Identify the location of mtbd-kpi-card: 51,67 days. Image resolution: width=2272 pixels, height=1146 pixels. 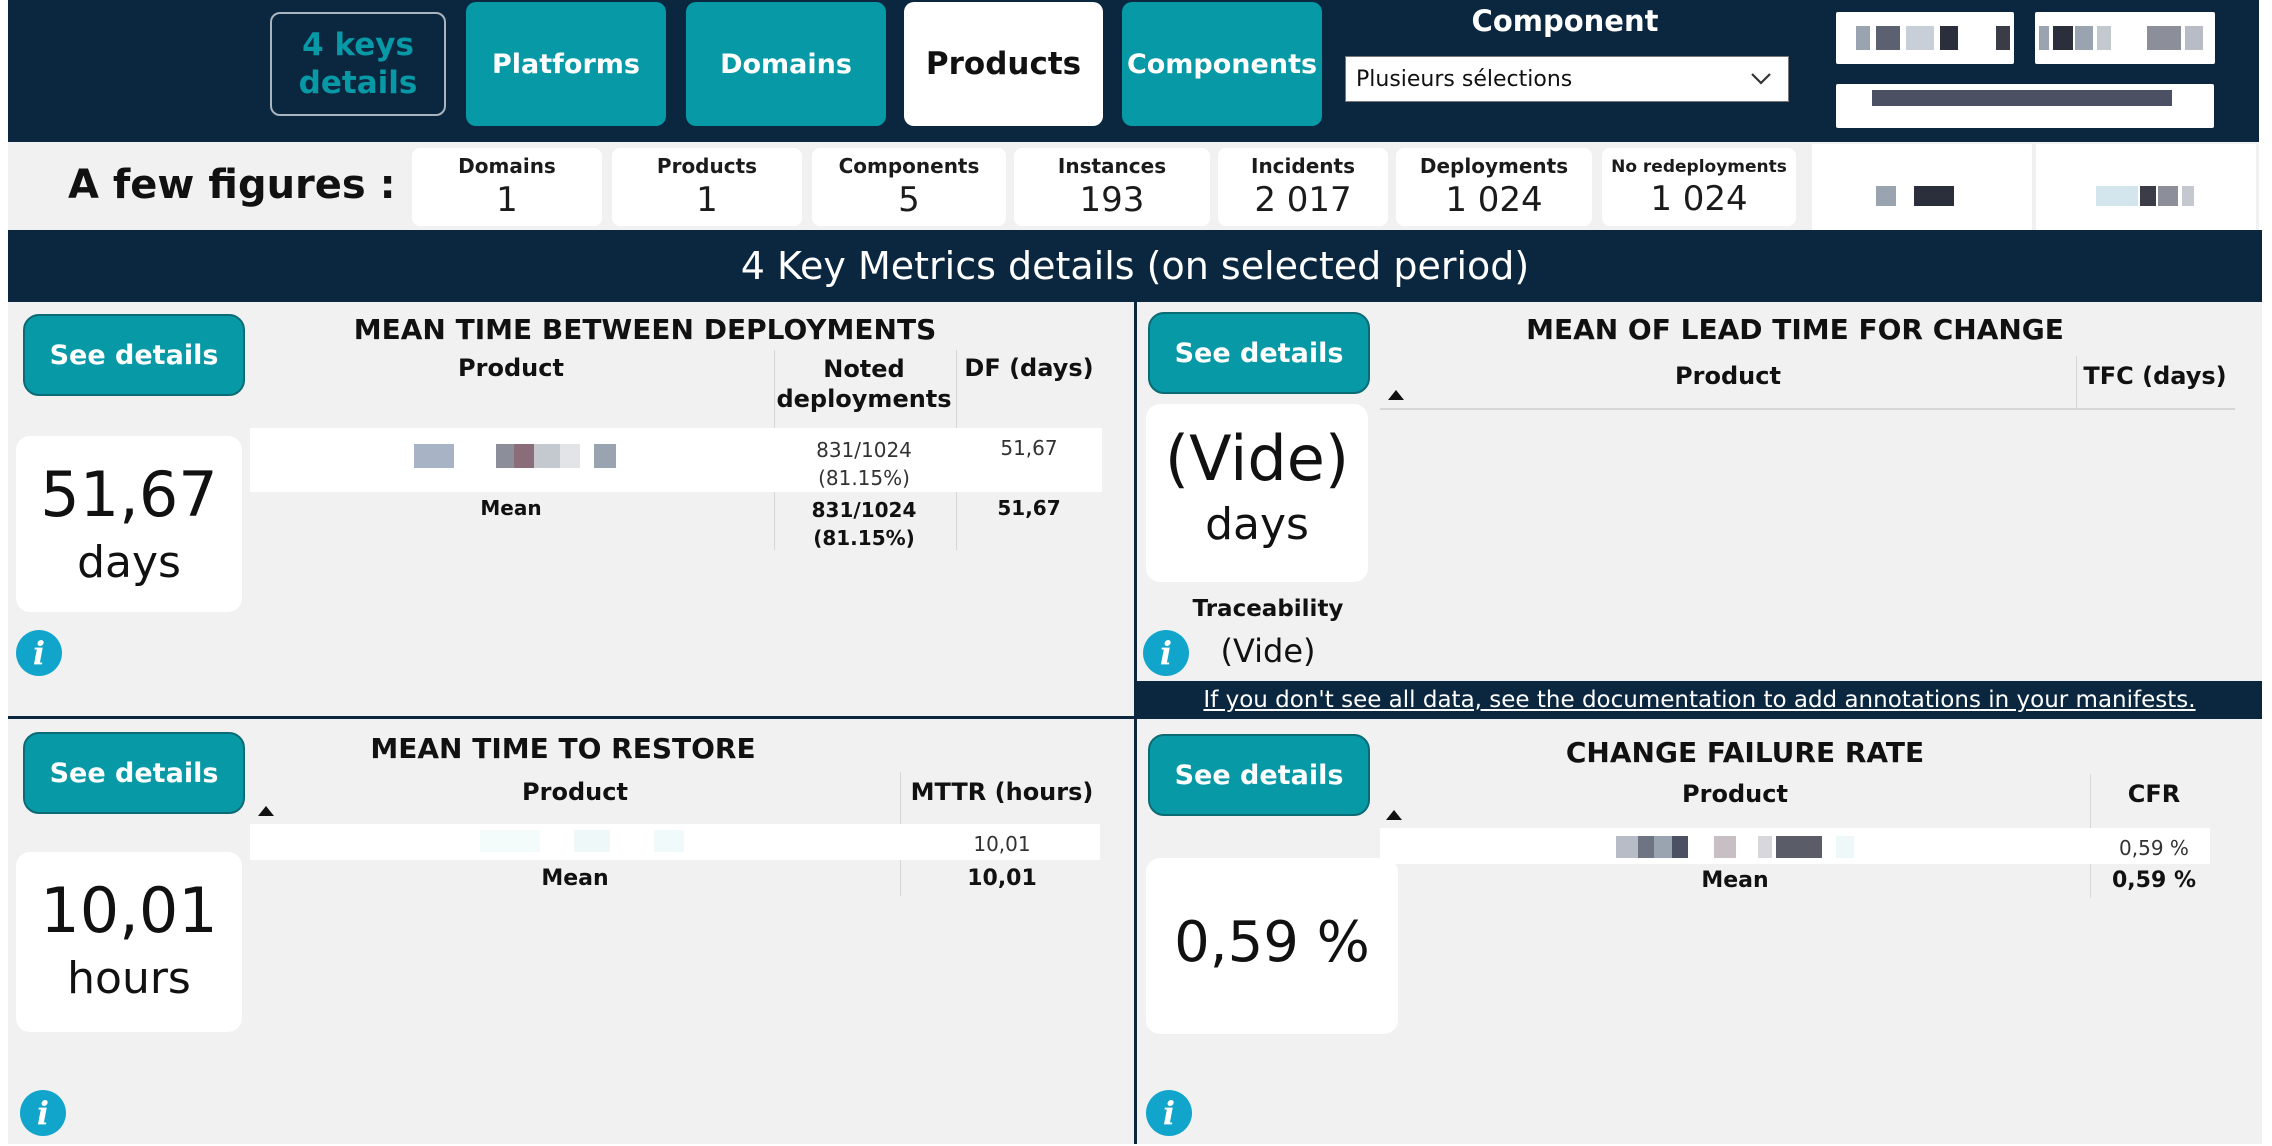
(129, 524).